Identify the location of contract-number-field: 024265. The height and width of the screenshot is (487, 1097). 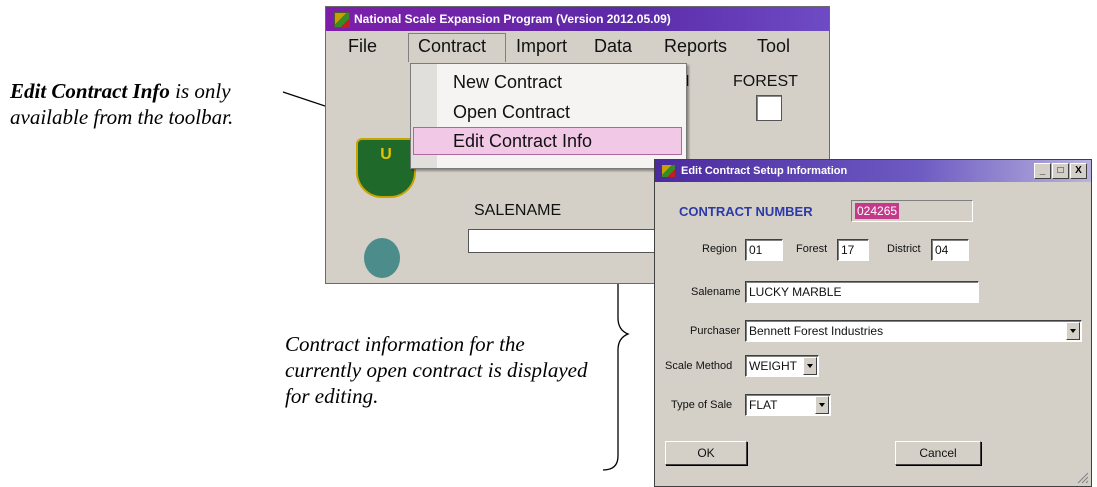
(912, 211).